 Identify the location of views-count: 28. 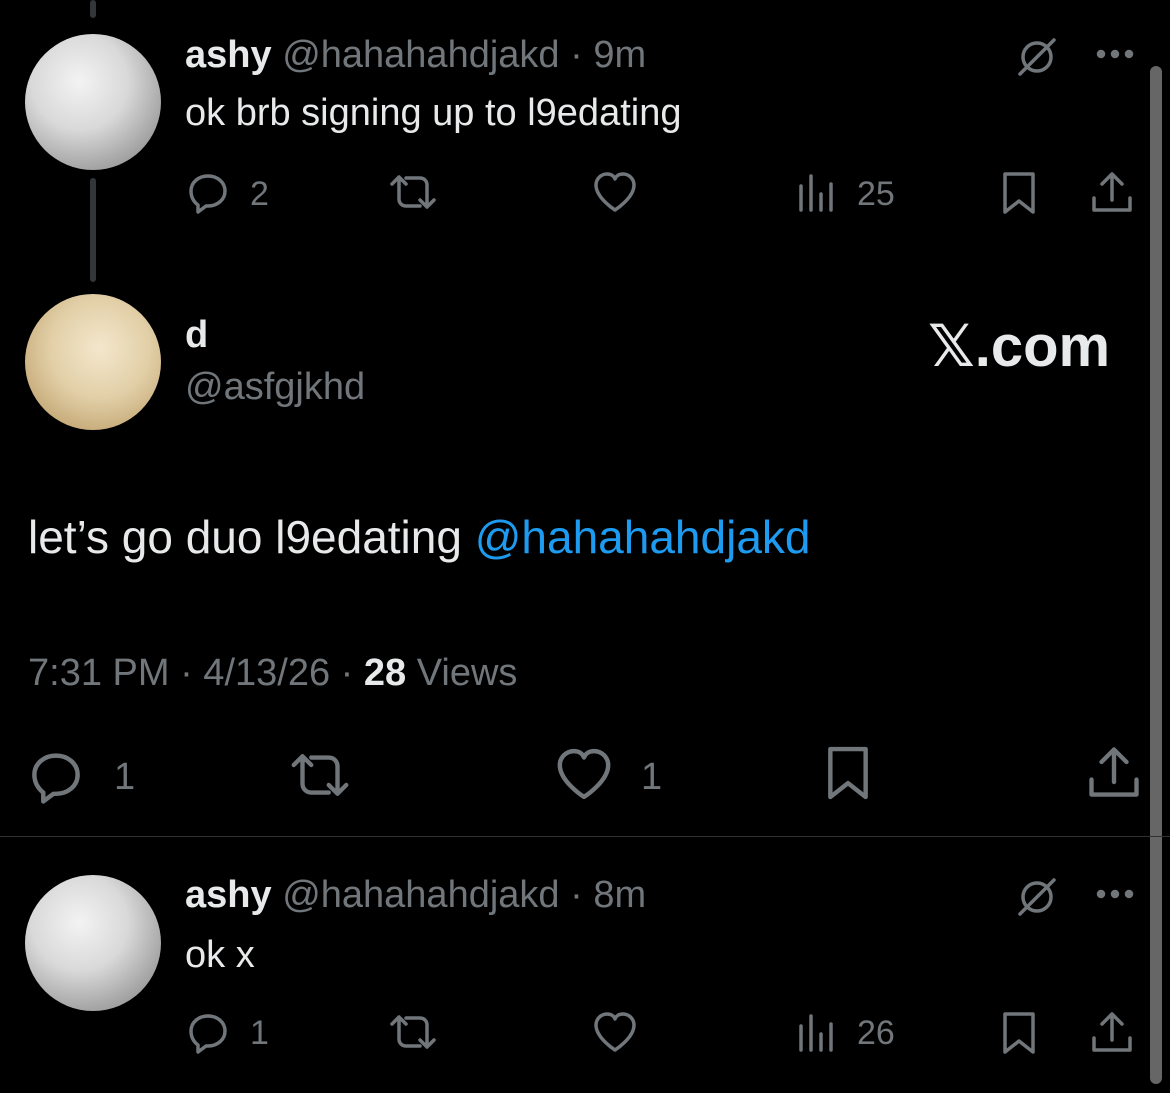
(385, 673).